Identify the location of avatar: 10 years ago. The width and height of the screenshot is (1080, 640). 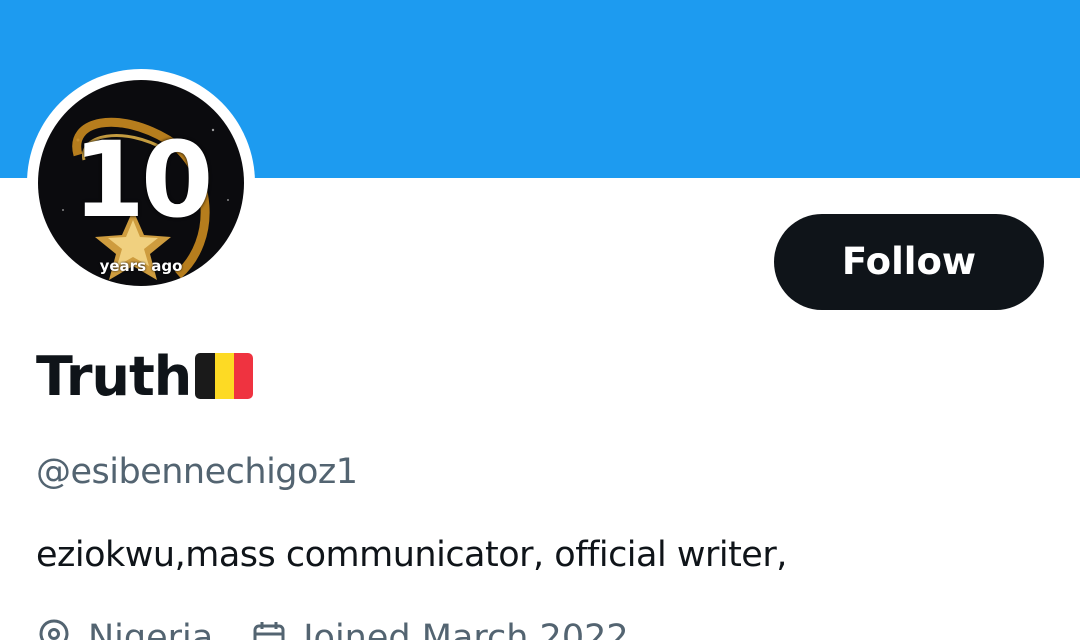
(141, 183).